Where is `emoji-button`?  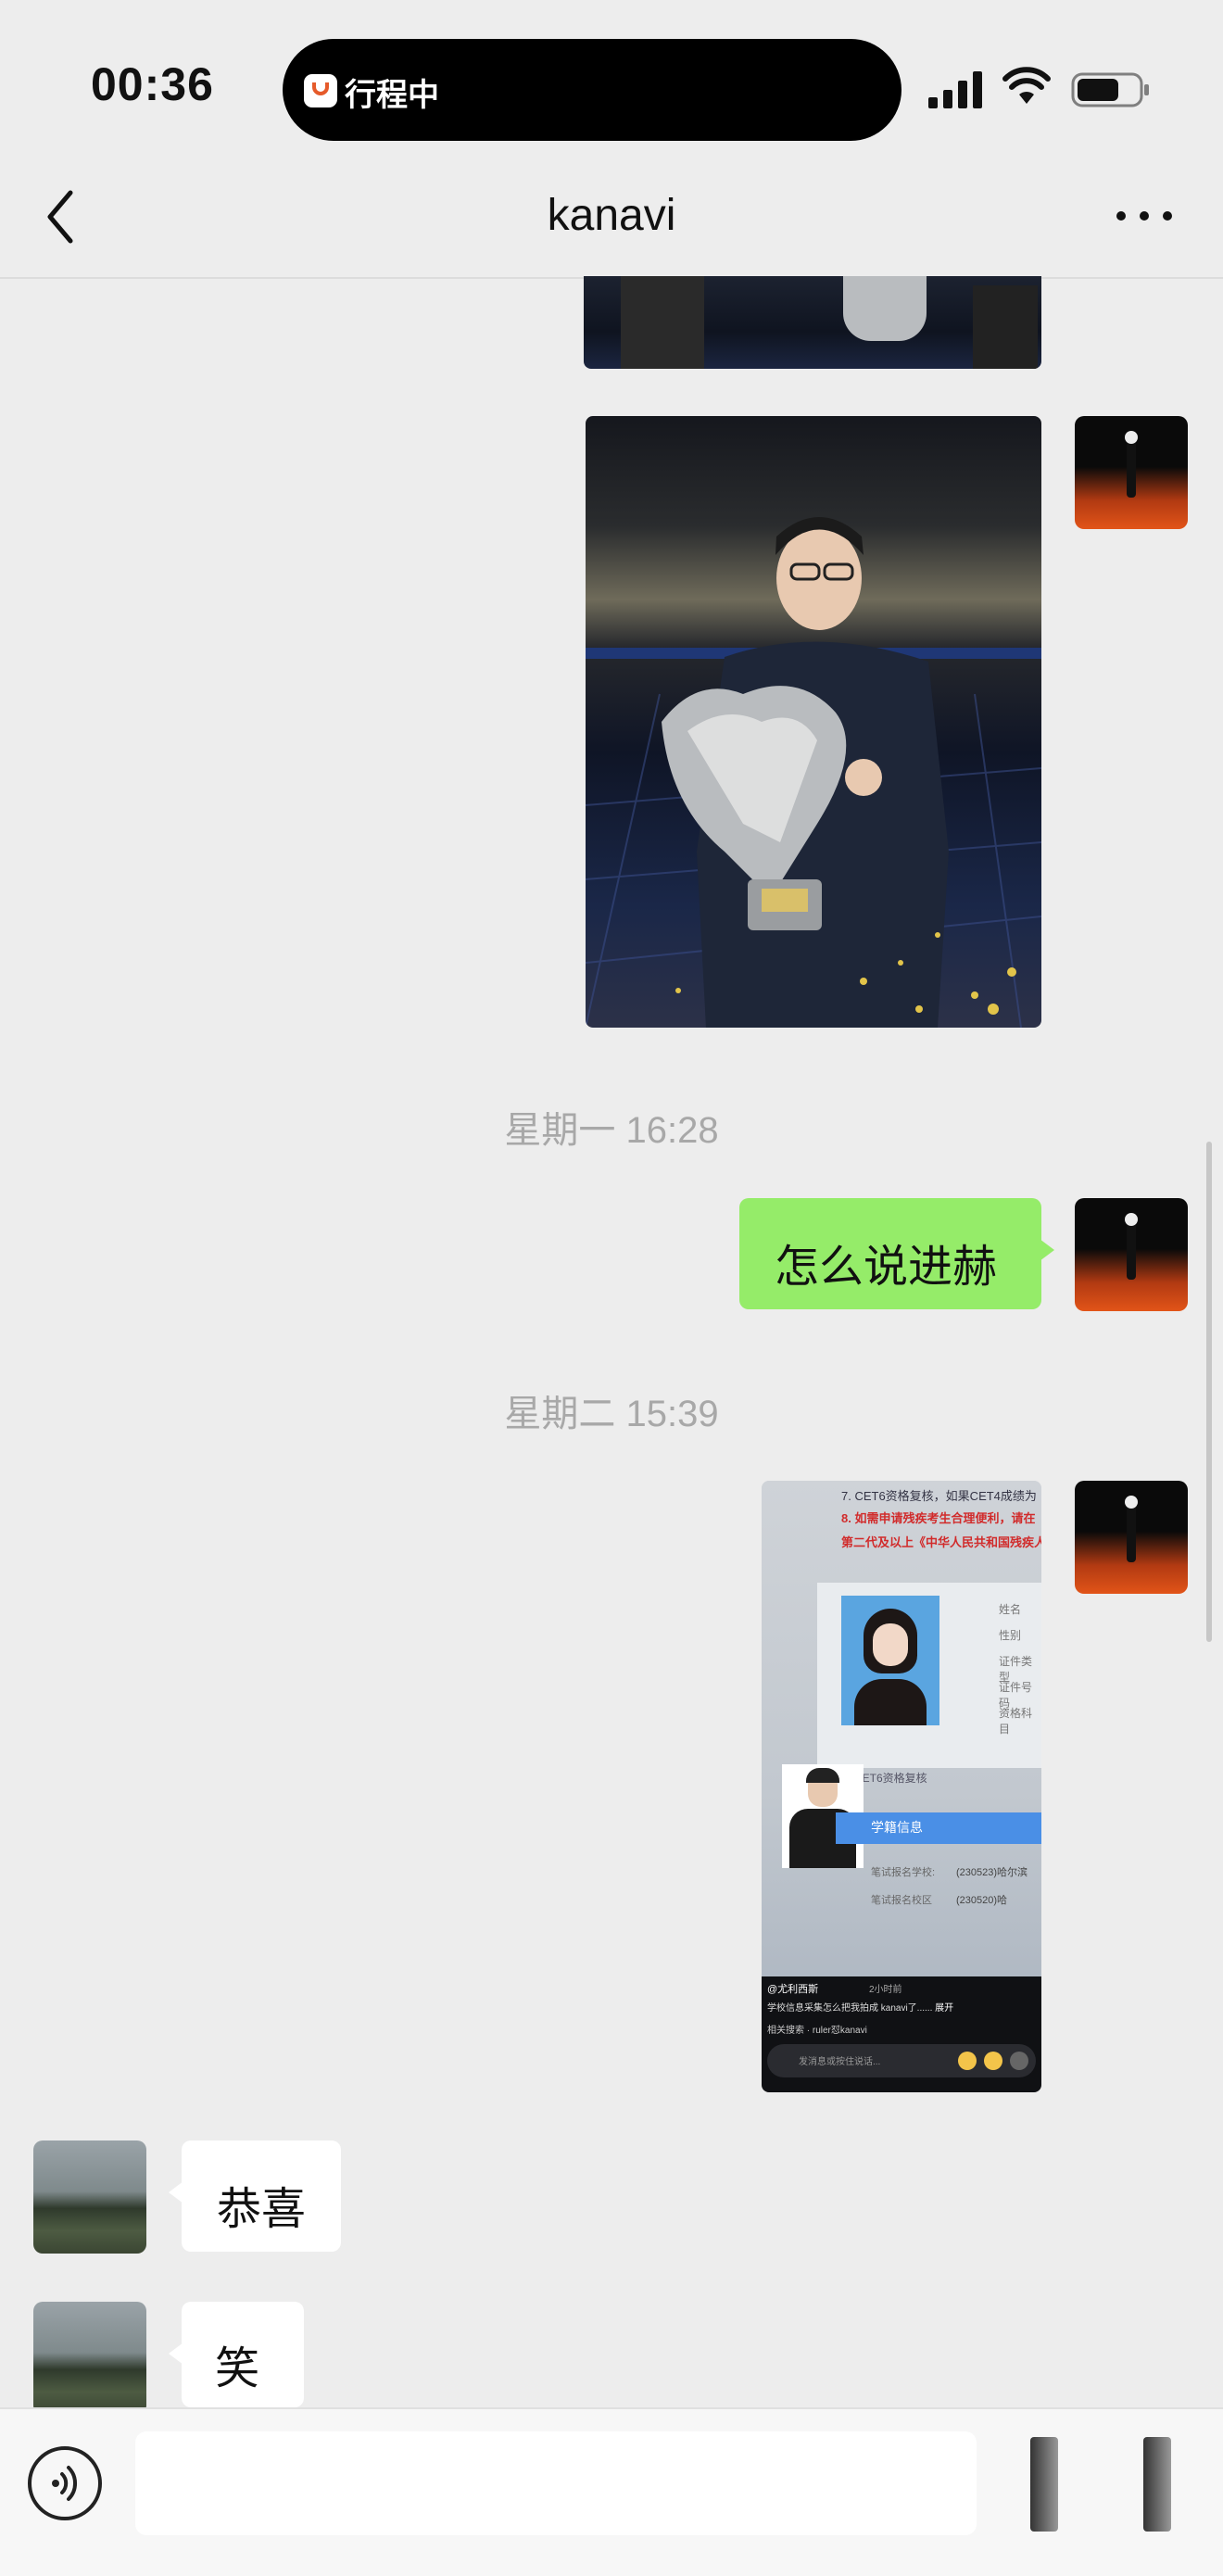 emoji-button is located at coordinates (1044, 2484).